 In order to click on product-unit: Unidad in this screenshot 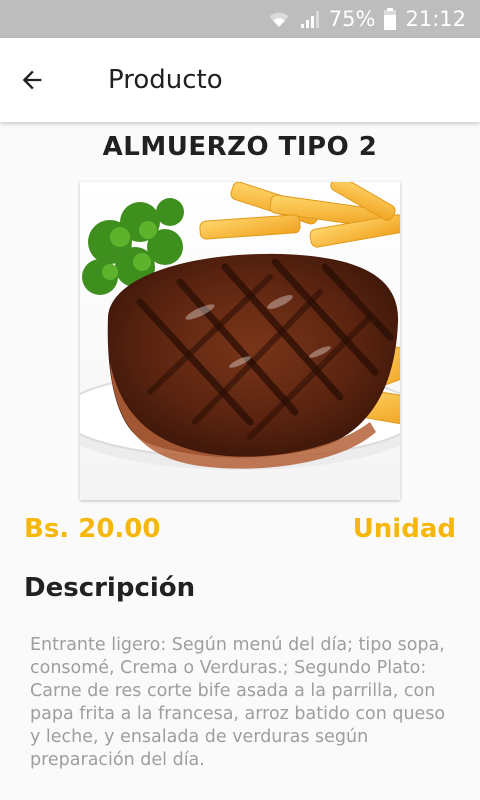, I will do `click(404, 529)`.